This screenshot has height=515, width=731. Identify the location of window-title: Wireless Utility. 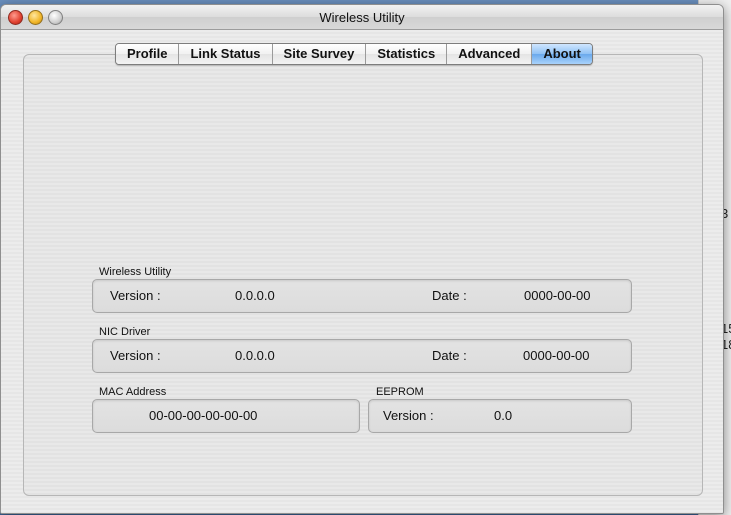
(362, 17).